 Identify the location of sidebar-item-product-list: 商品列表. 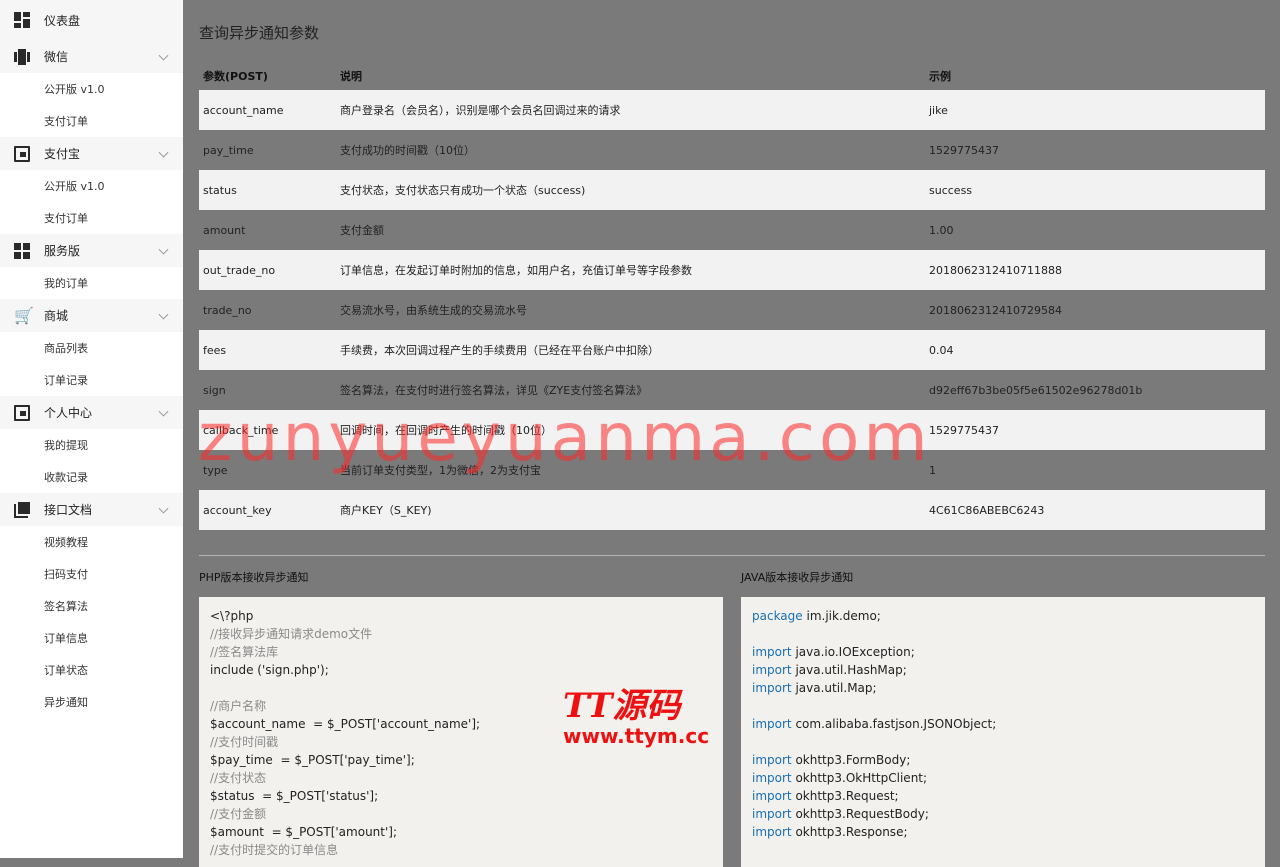
(91, 348).